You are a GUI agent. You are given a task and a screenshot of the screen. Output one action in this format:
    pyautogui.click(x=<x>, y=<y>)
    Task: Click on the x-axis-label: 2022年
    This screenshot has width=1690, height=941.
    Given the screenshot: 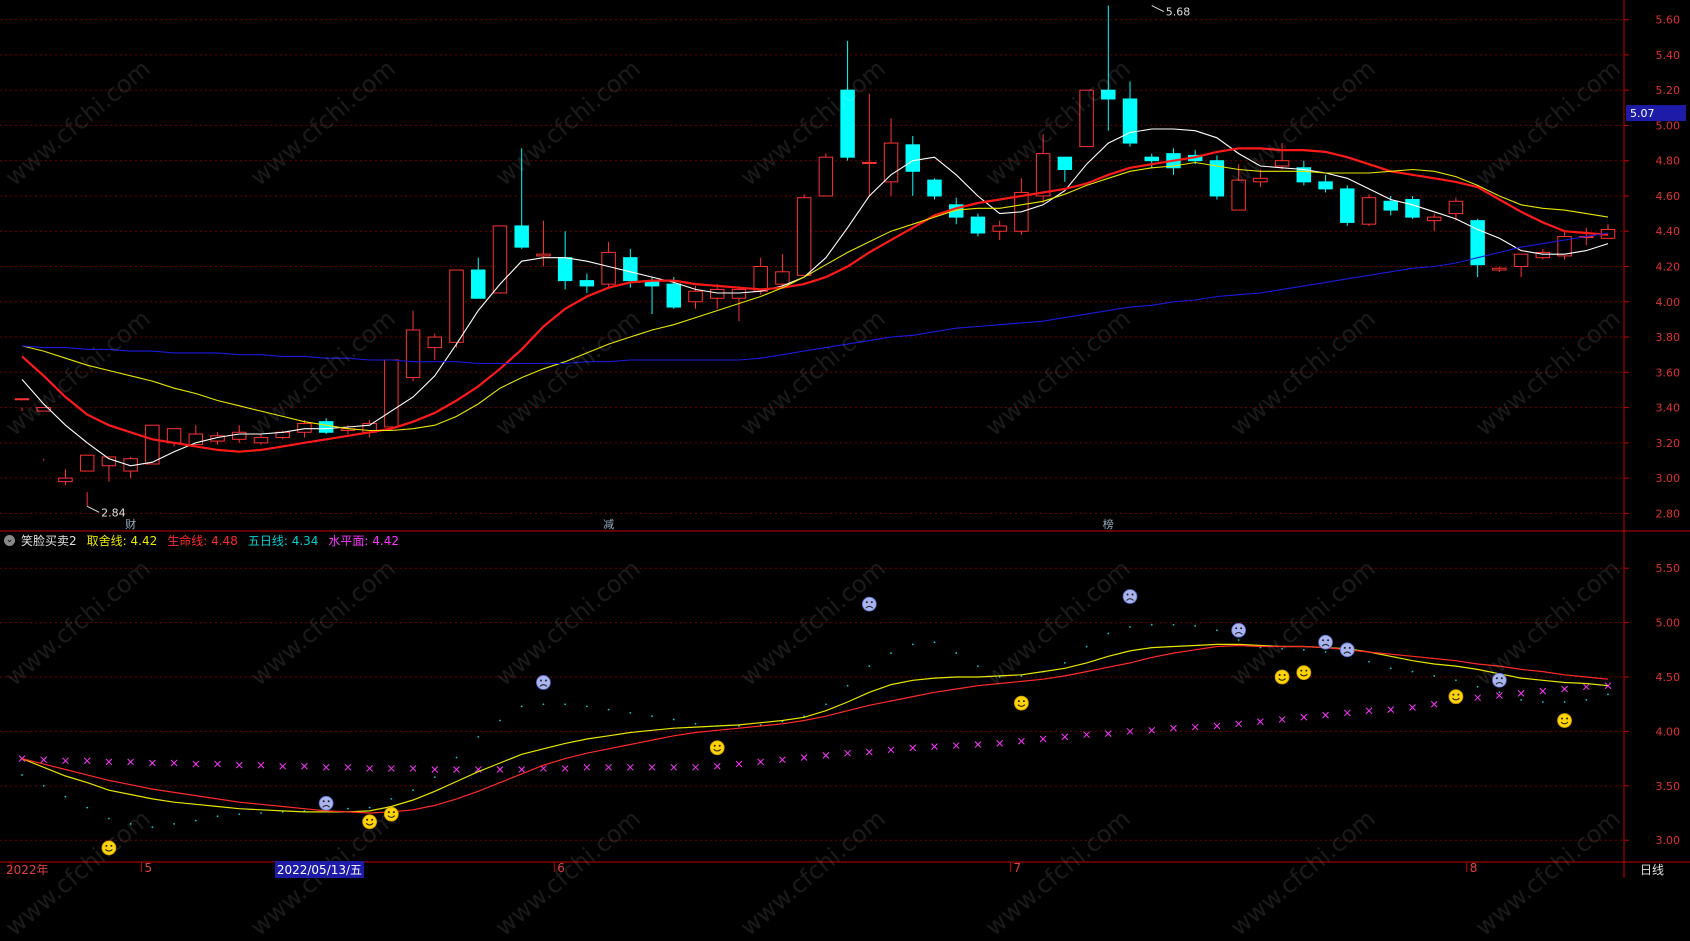 What is the action you would take?
    pyautogui.click(x=27, y=870)
    